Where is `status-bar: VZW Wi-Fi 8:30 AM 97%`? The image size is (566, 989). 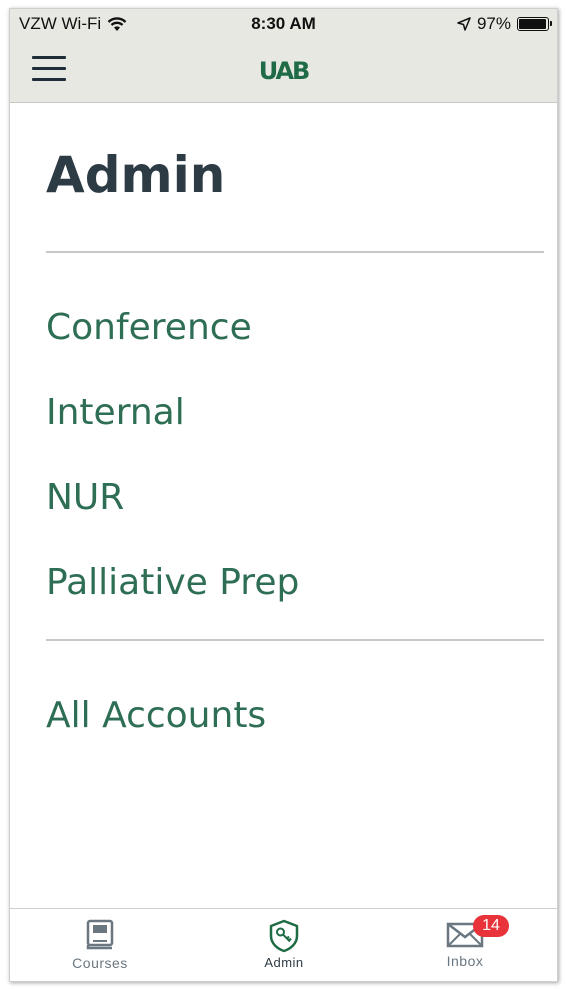
status-bar: VZW Wi-Fi 8:30 AM 97% is located at coordinates (283, 24).